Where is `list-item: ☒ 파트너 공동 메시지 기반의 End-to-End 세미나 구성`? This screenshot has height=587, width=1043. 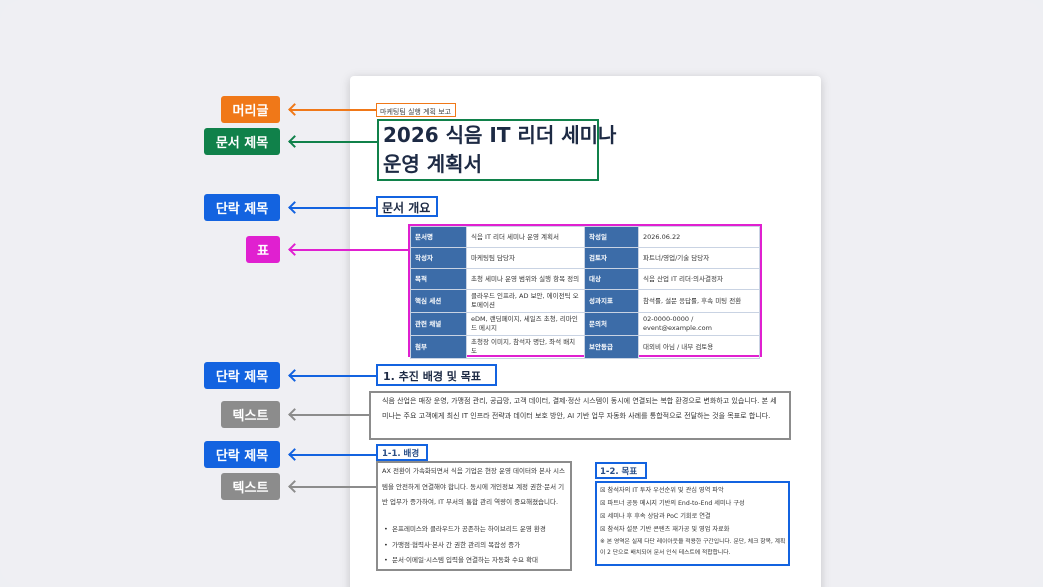
list-item: ☒ 파트너 공동 메시지 기반의 End-to-End 세미나 구성 is located at coordinates (672, 503).